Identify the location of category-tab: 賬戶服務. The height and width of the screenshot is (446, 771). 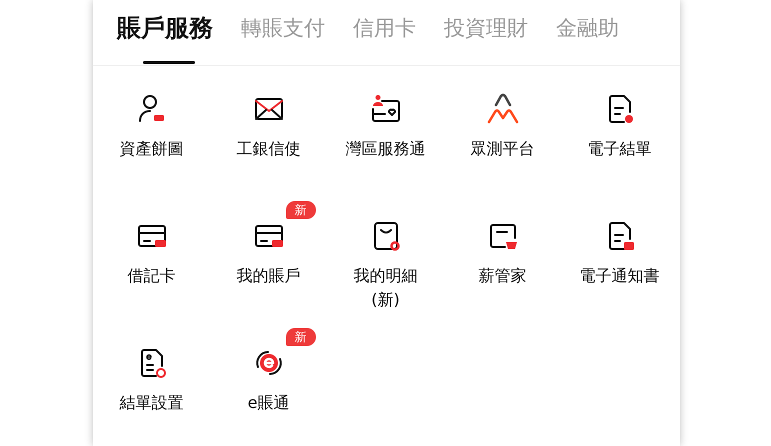
(165, 37).